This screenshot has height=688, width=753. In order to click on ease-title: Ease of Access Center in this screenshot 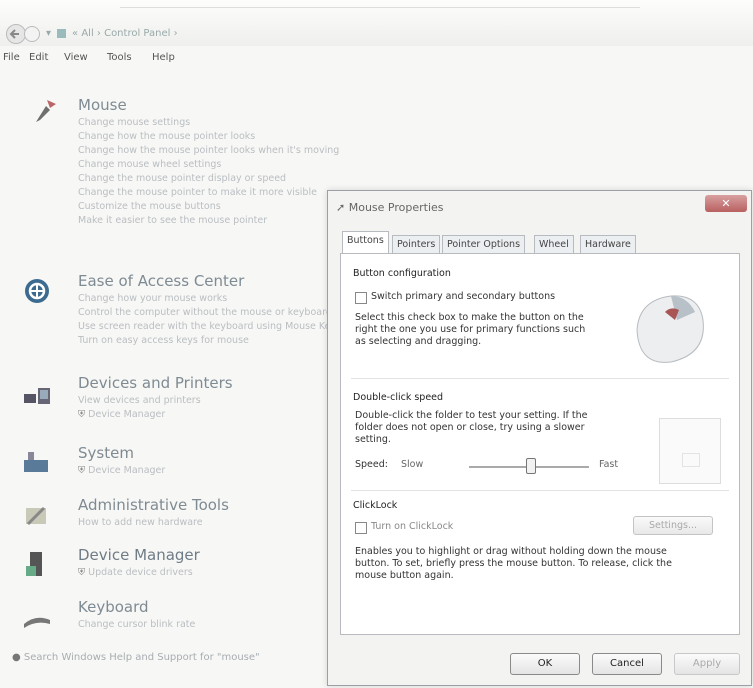, I will do `click(161, 281)`.